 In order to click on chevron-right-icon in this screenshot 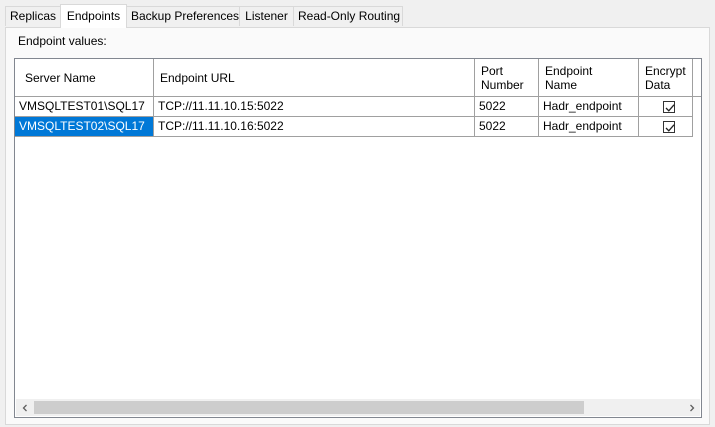, I will do `click(691, 407)`.